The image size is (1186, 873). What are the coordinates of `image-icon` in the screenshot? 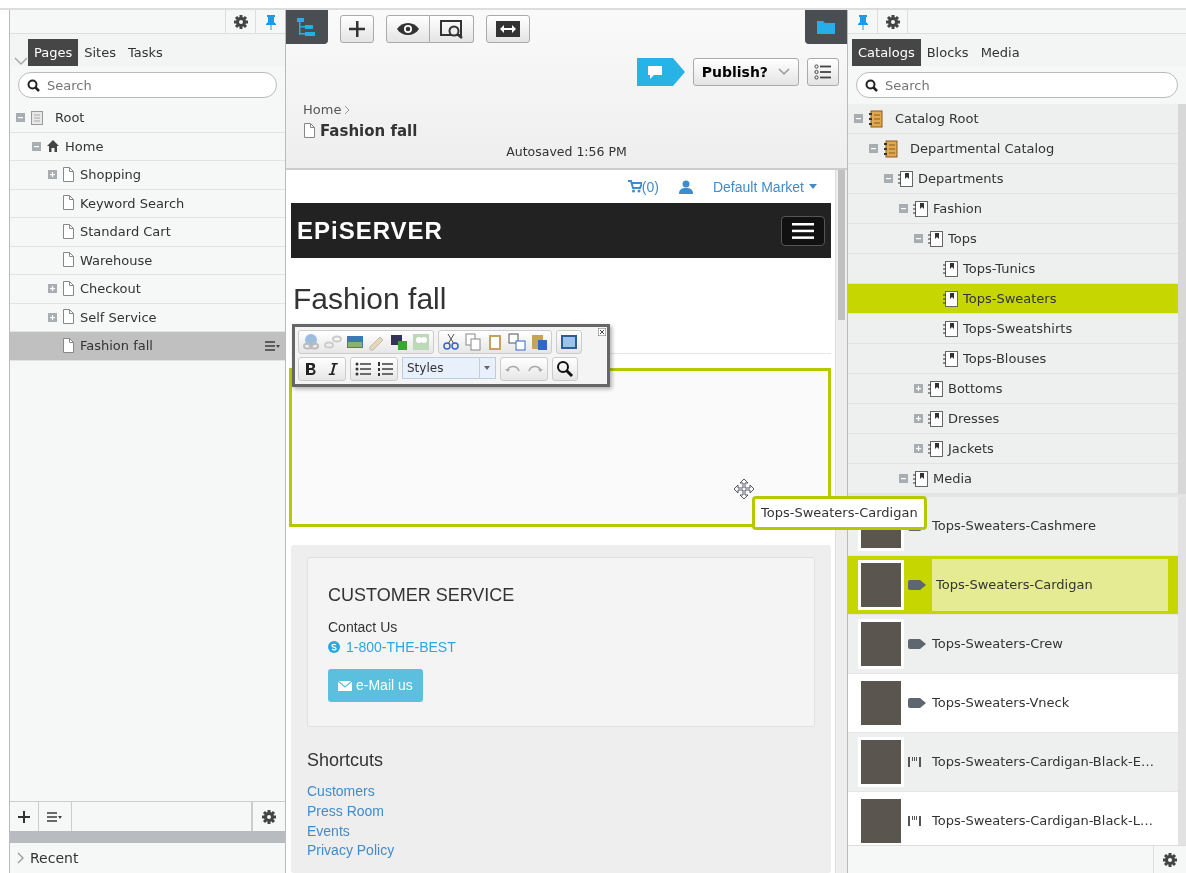 It's located at (355, 342).